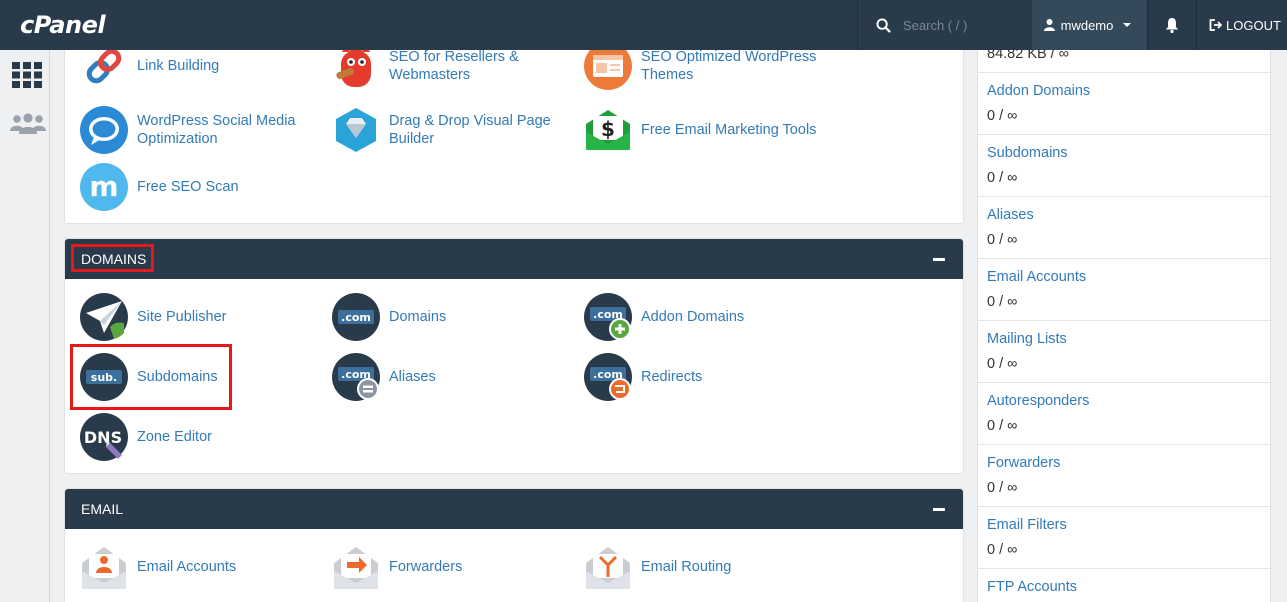 Image resolution: width=1287 pixels, height=602 pixels. I want to click on stat-name: Aliases, so click(1010, 215).